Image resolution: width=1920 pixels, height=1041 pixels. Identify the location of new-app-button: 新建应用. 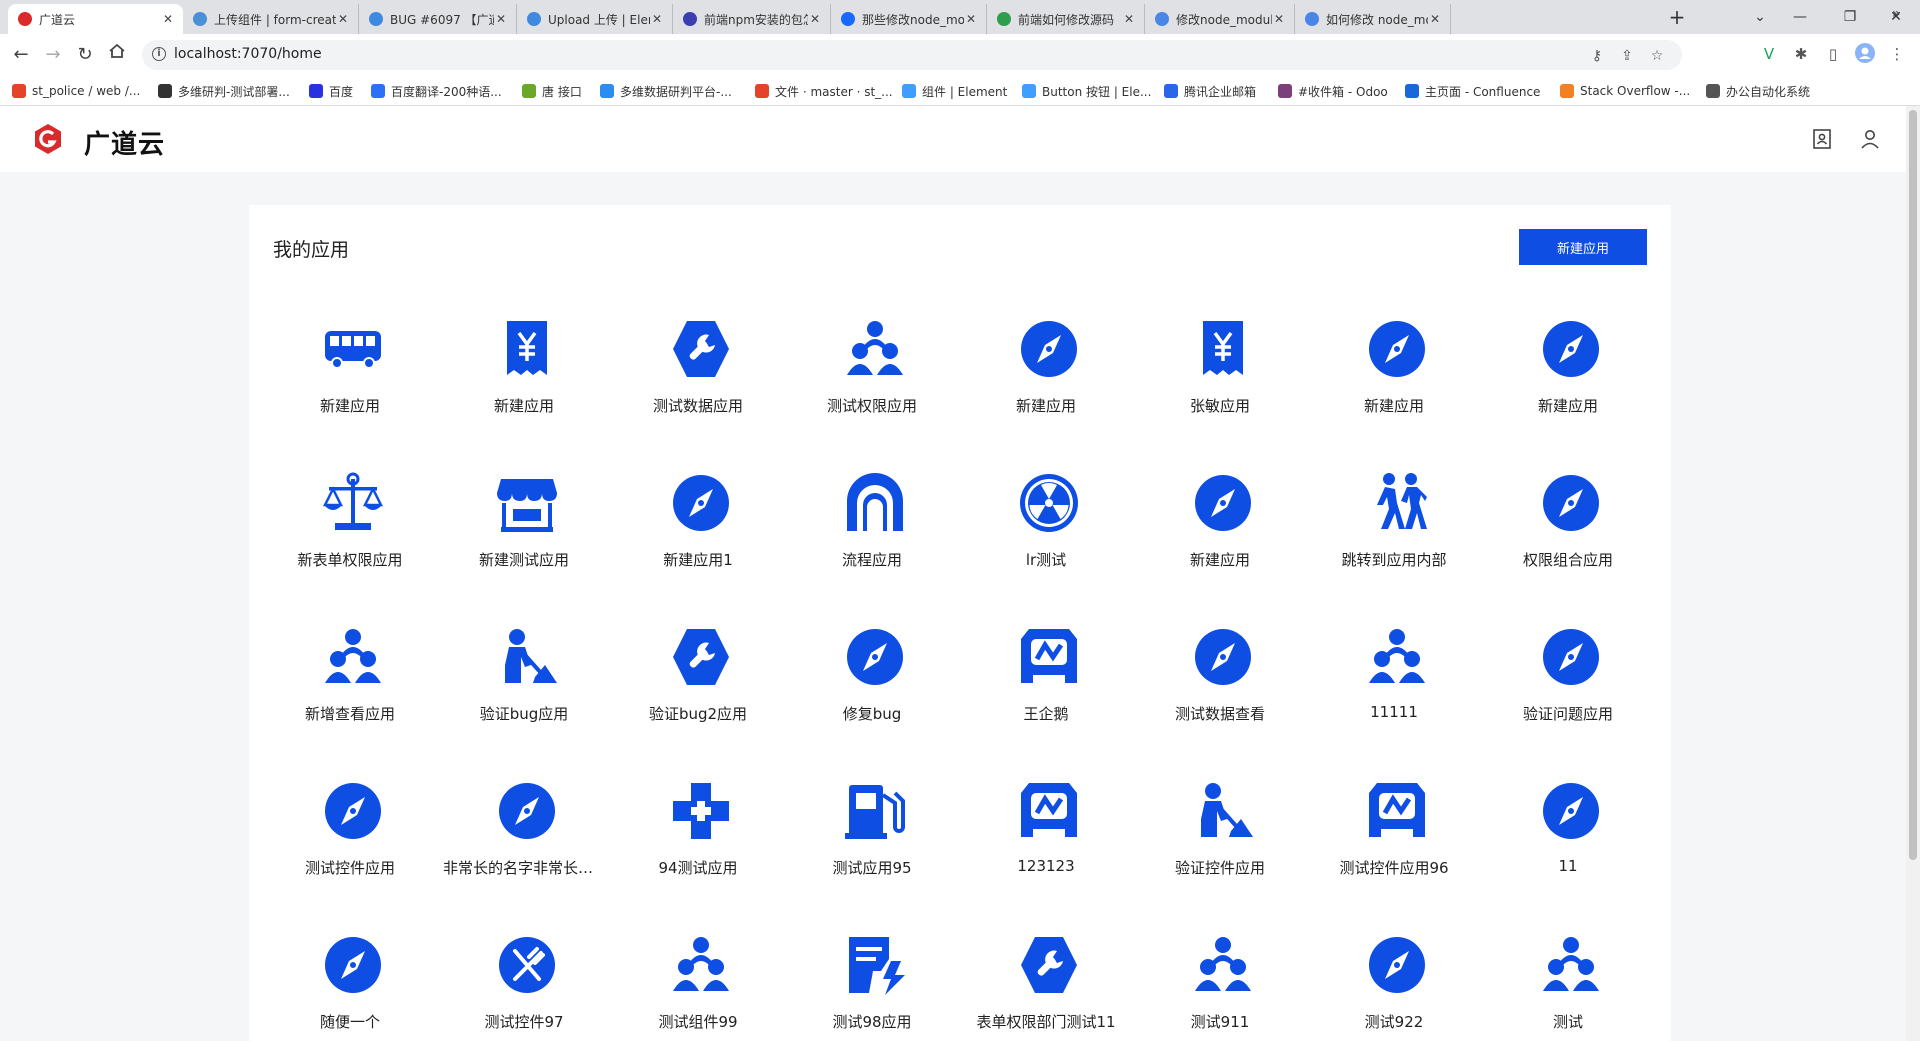
(1583, 247).